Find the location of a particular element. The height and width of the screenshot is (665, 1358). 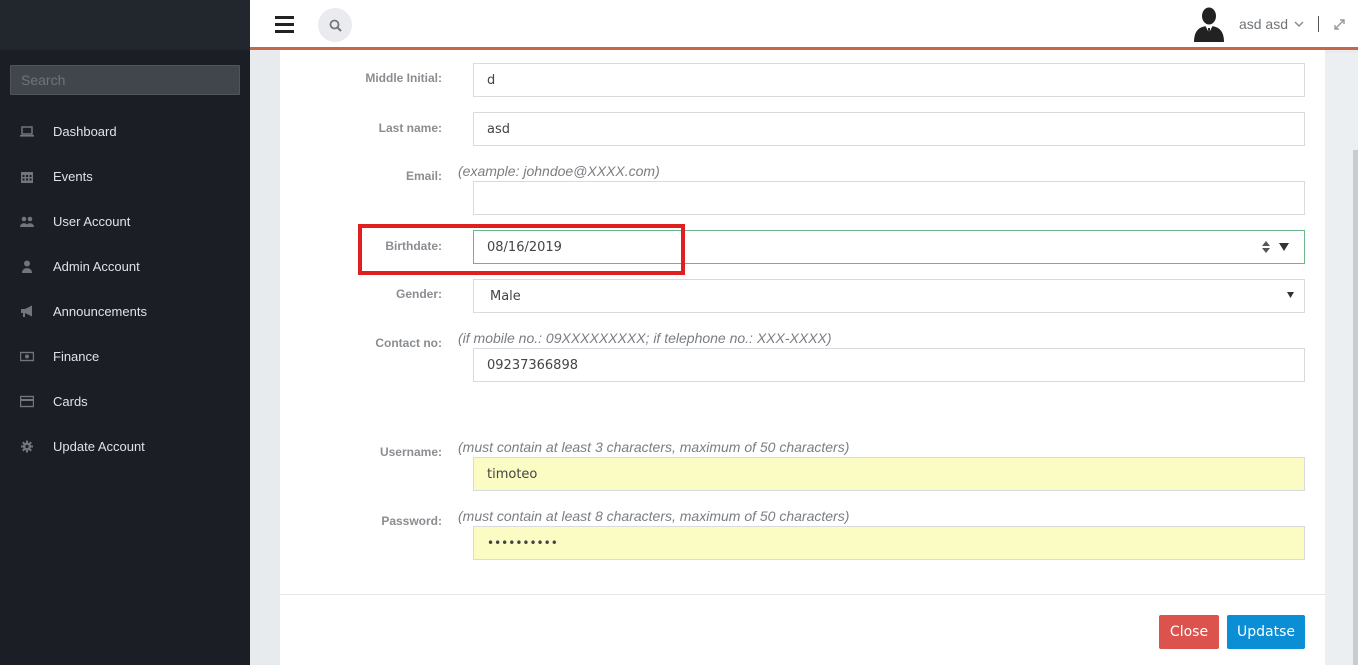

gender-value: Male is located at coordinates (505, 296).